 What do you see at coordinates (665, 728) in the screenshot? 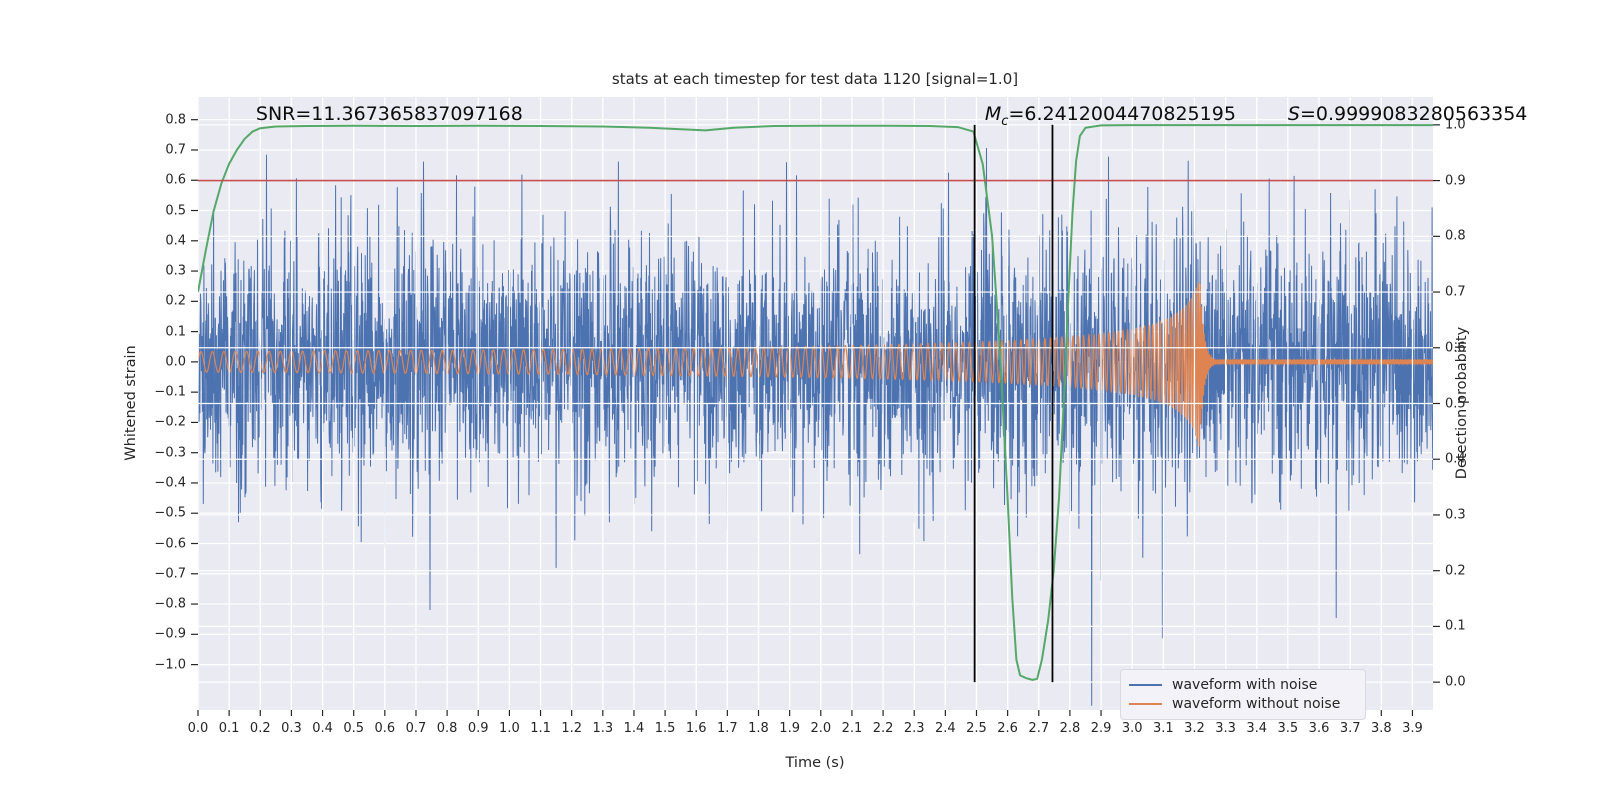
I see `x-tick-label: 1.5` at bounding box center [665, 728].